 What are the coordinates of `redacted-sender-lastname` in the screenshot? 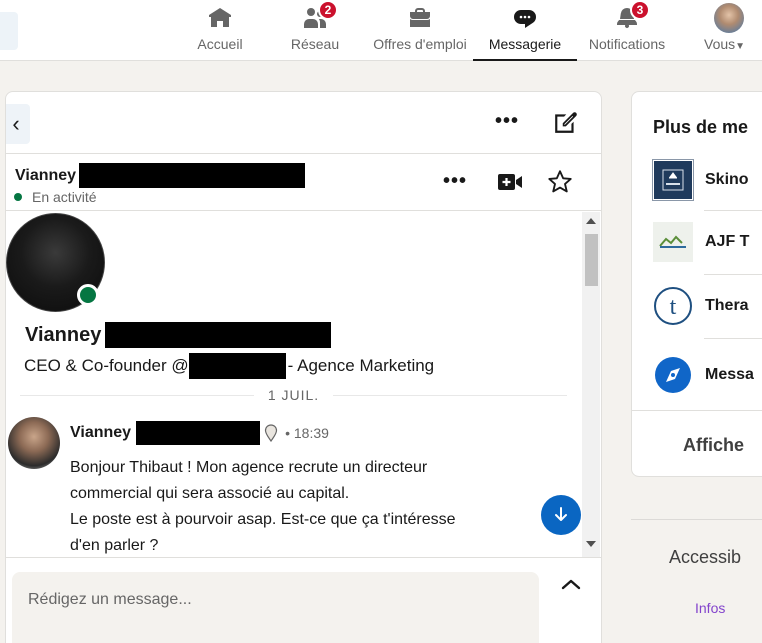 It's located at (198, 433).